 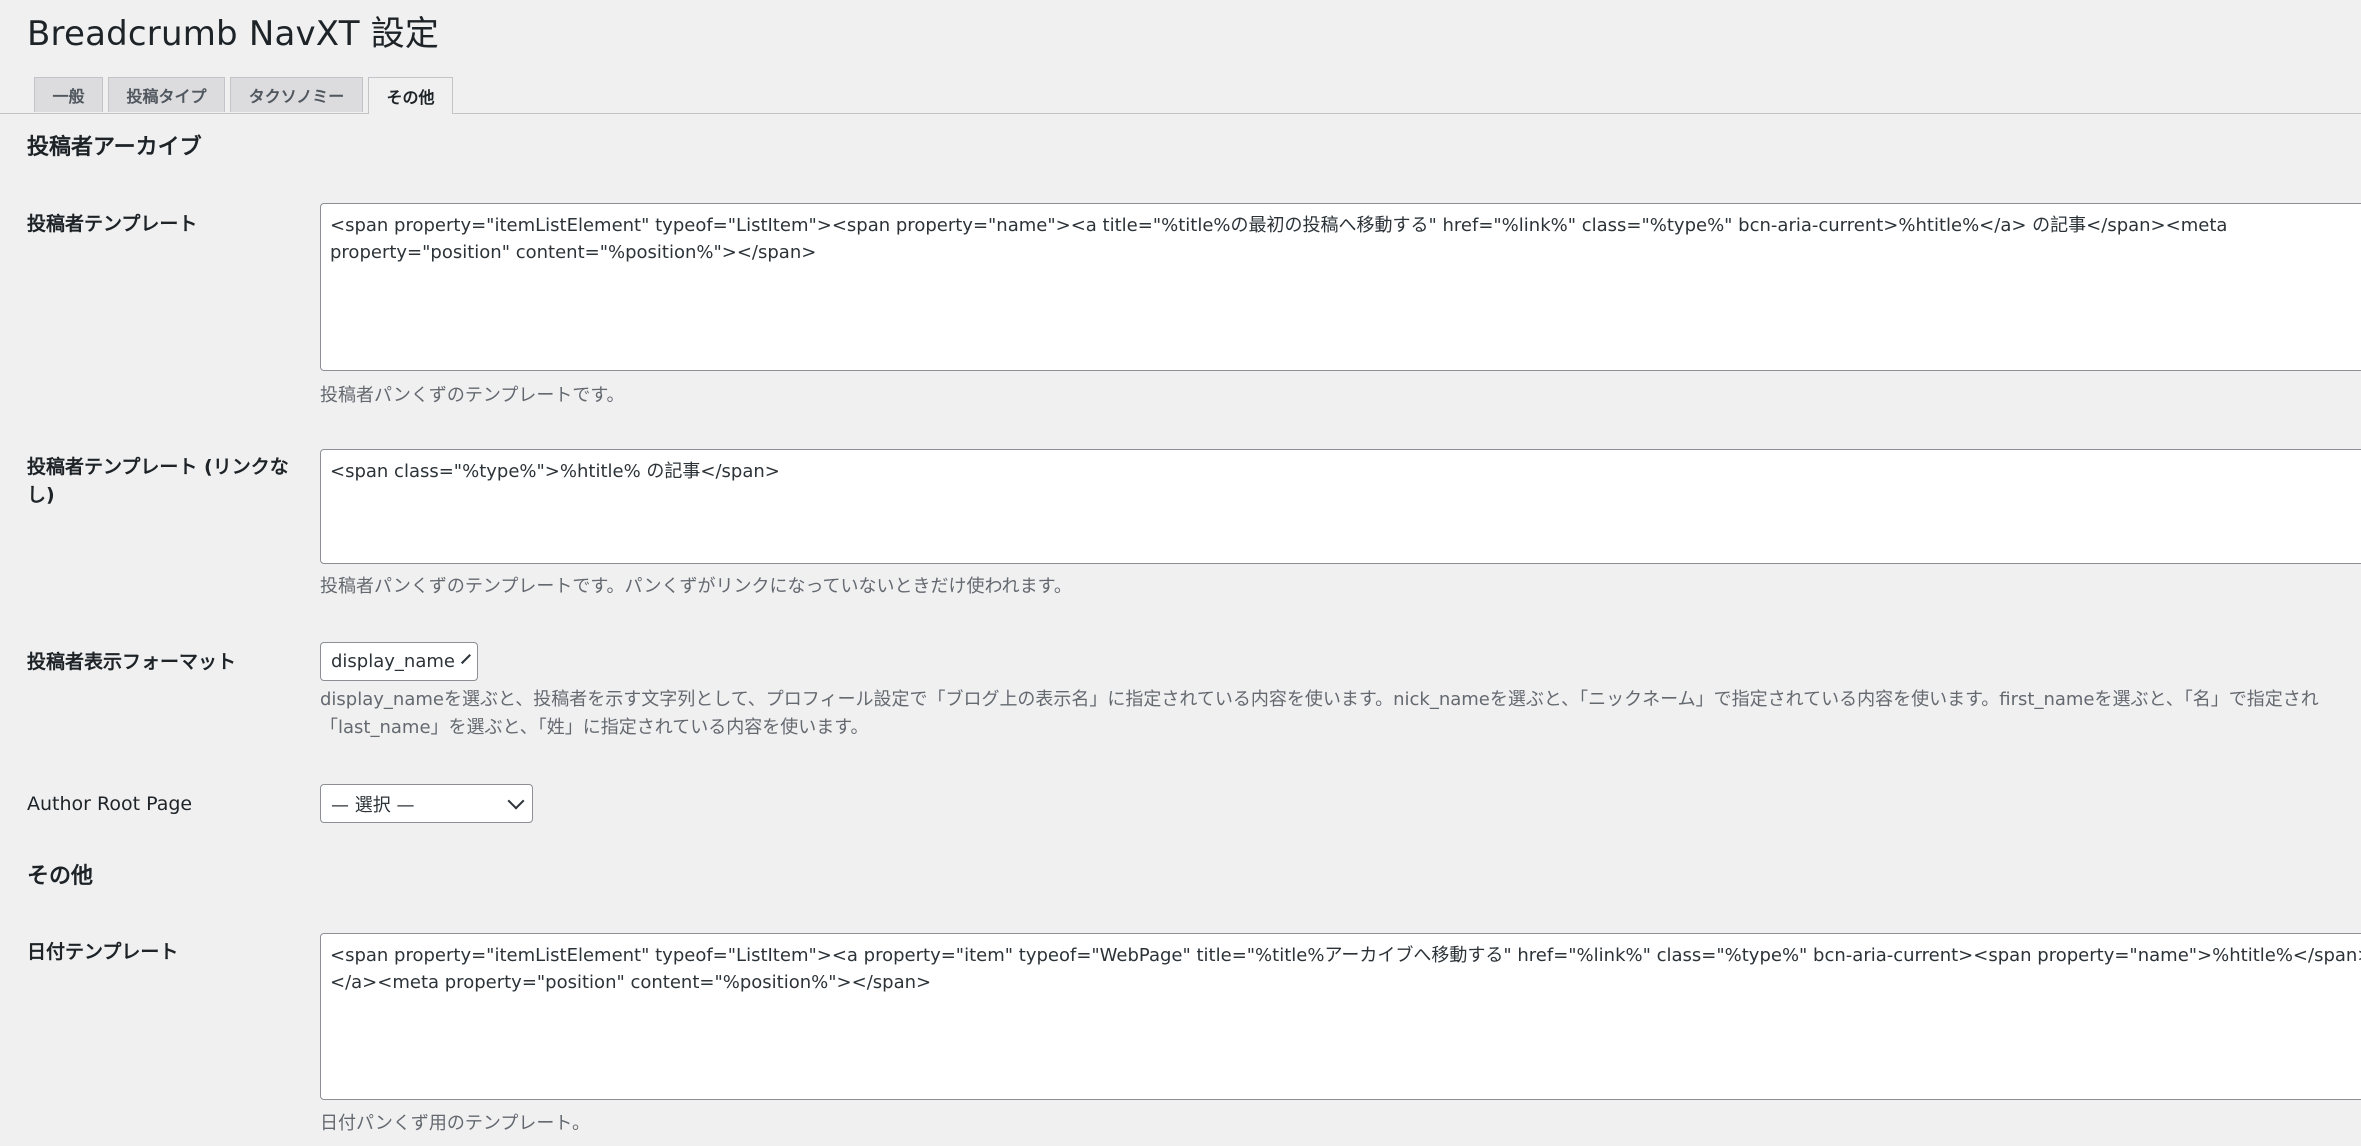 I want to click on tab-post-types: 投稿タイプ, so click(x=166, y=94).